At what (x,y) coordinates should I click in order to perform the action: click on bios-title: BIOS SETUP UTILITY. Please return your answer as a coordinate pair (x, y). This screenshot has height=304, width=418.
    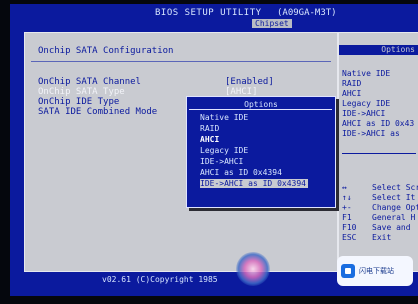
    Looking at the image, I should click on (208, 13).